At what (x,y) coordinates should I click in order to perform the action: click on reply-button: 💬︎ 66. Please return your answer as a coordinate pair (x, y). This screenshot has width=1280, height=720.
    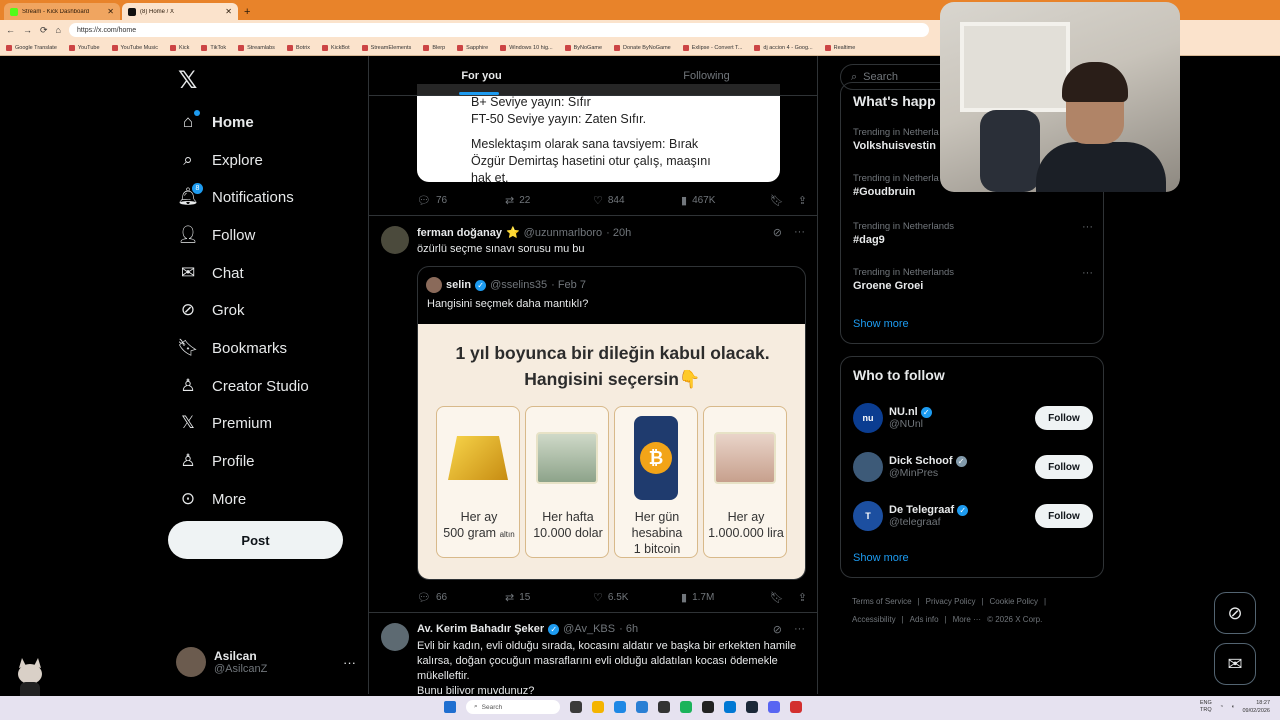
    Looking at the image, I should click on (461, 597).